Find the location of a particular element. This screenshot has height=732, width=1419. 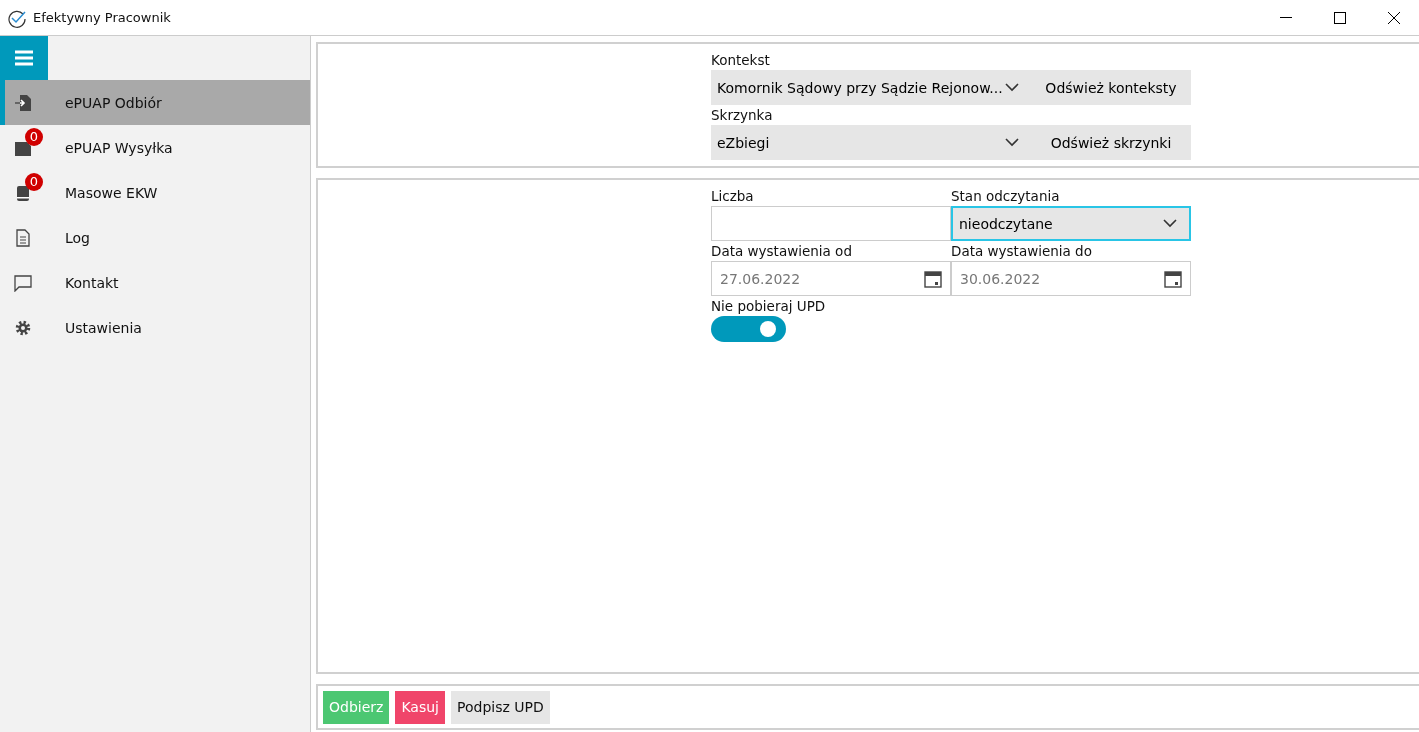

input-field is located at coordinates (831, 223).